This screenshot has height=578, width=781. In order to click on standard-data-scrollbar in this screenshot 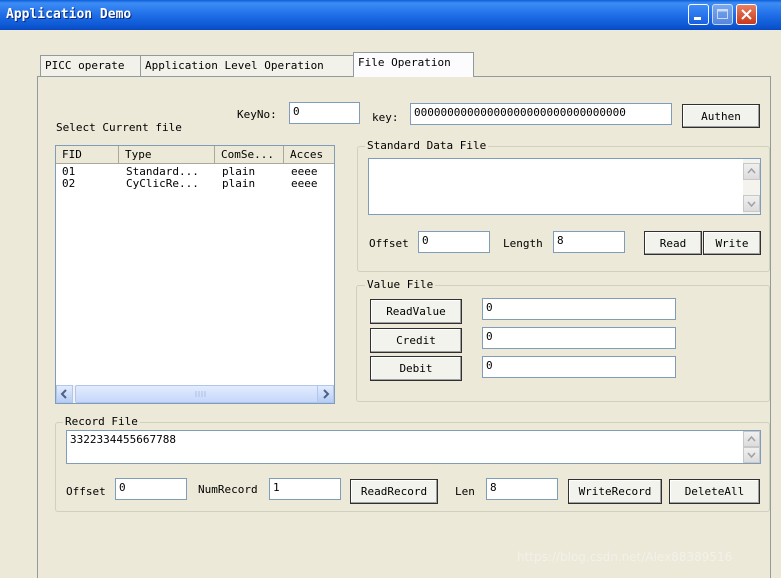, I will do `click(751, 186)`.